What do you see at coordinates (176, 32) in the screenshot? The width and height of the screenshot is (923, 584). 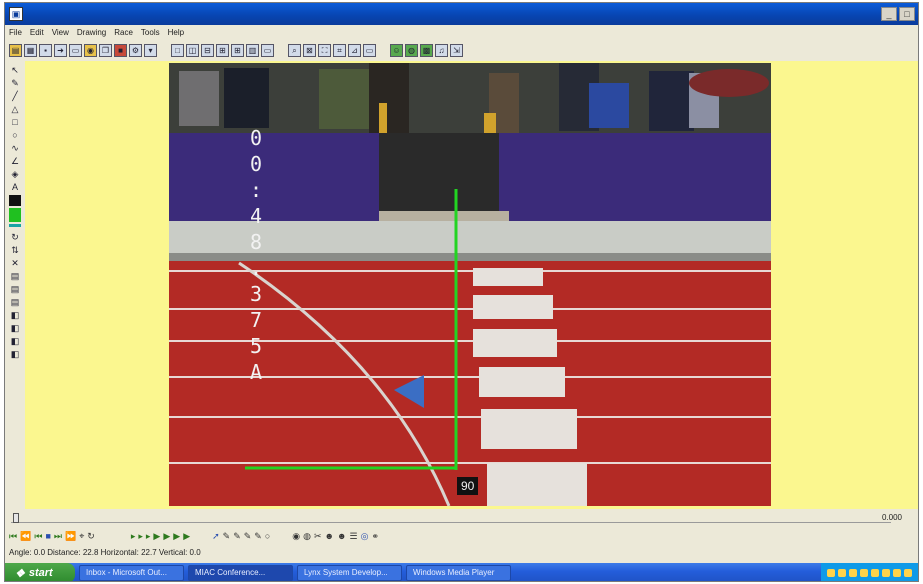 I see `menu-help: Help` at bounding box center [176, 32].